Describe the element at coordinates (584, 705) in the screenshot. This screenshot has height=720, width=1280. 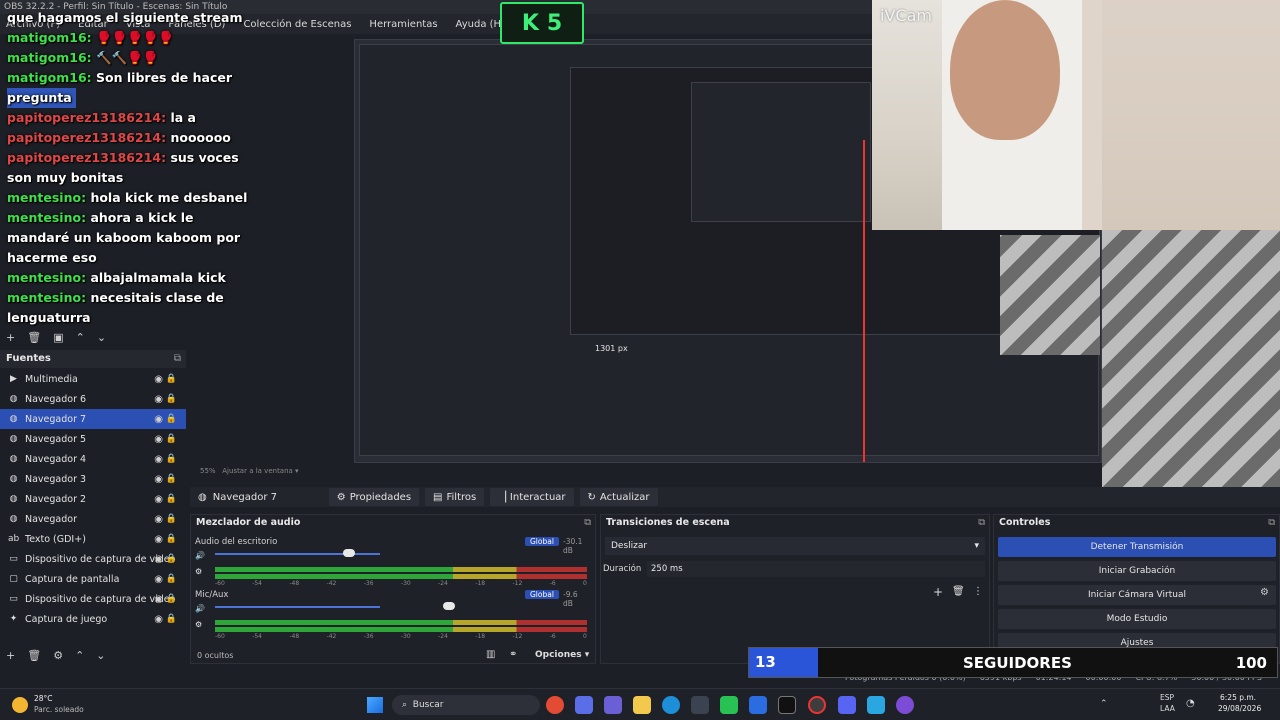
I see `copilot-icon` at that location.